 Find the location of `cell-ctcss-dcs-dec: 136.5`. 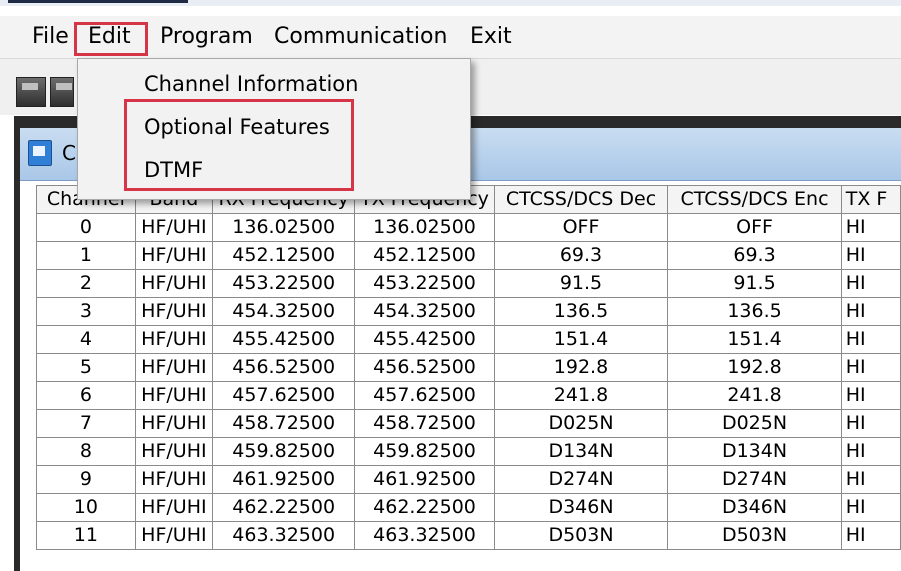

cell-ctcss-dcs-dec: 136.5 is located at coordinates (581, 311).